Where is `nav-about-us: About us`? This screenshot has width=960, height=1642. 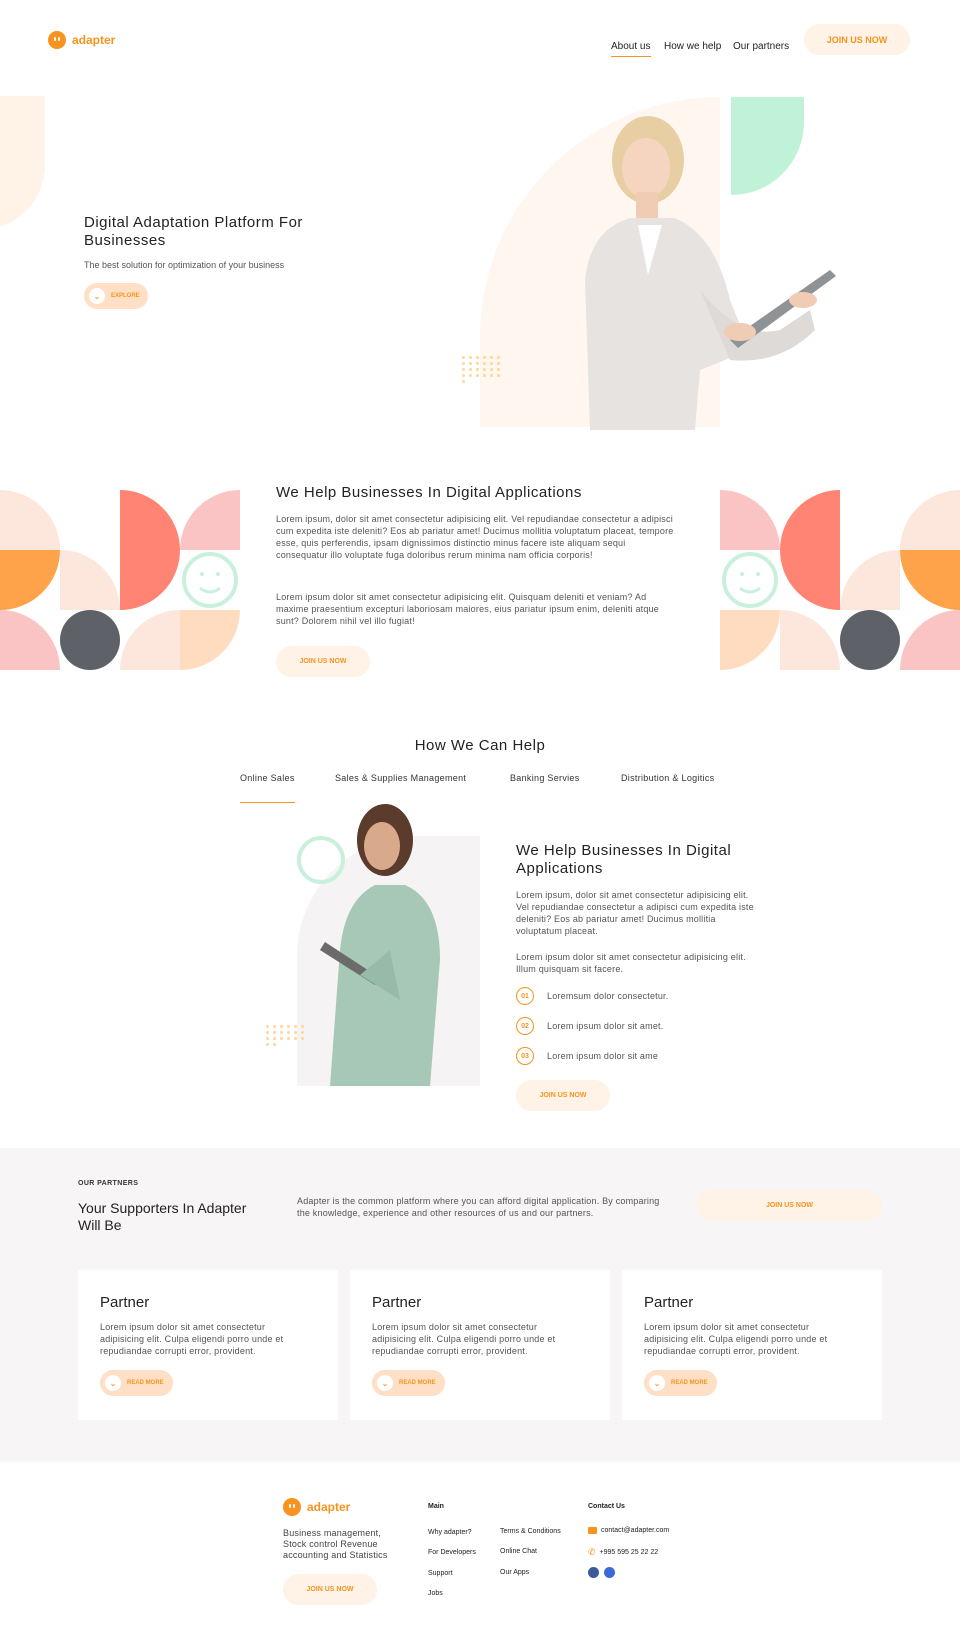 nav-about-us: About us is located at coordinates (630, 45).